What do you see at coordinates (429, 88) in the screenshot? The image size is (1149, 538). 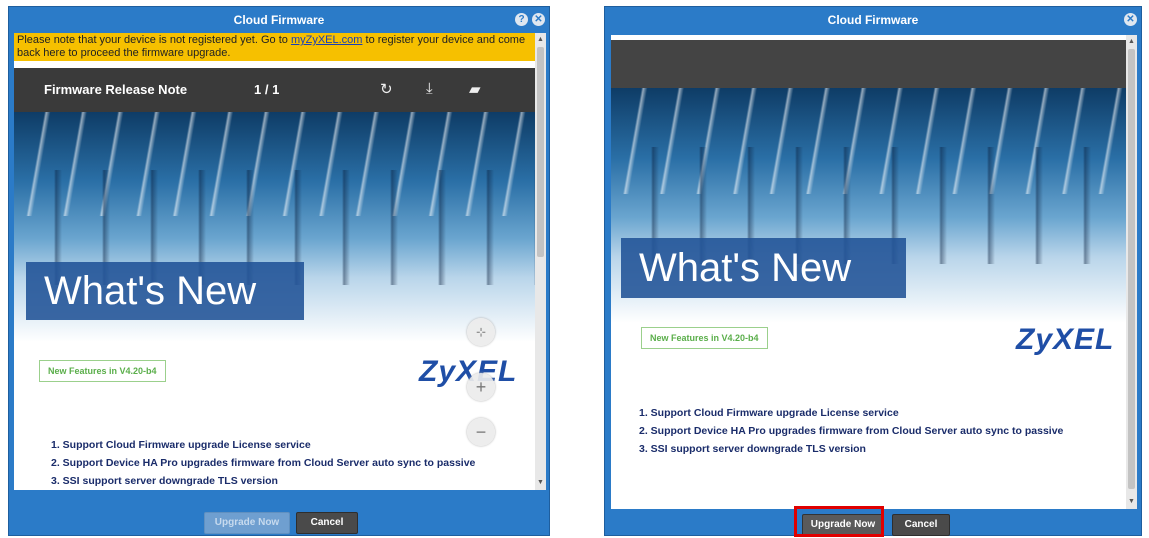 I see `download-icon: ⤓` at bounding box center [429, 88].